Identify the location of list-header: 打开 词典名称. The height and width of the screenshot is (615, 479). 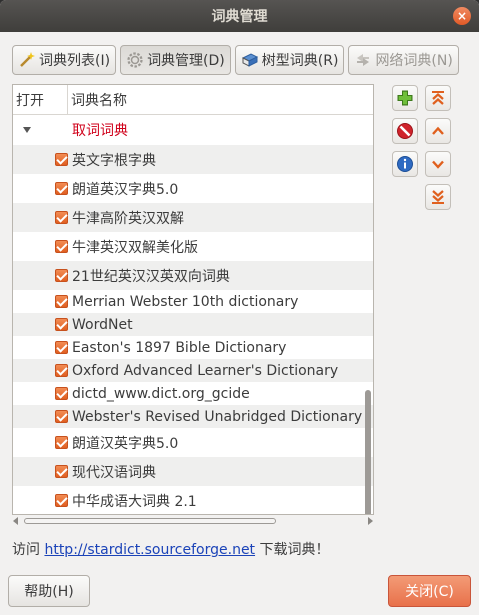
(193, 100).